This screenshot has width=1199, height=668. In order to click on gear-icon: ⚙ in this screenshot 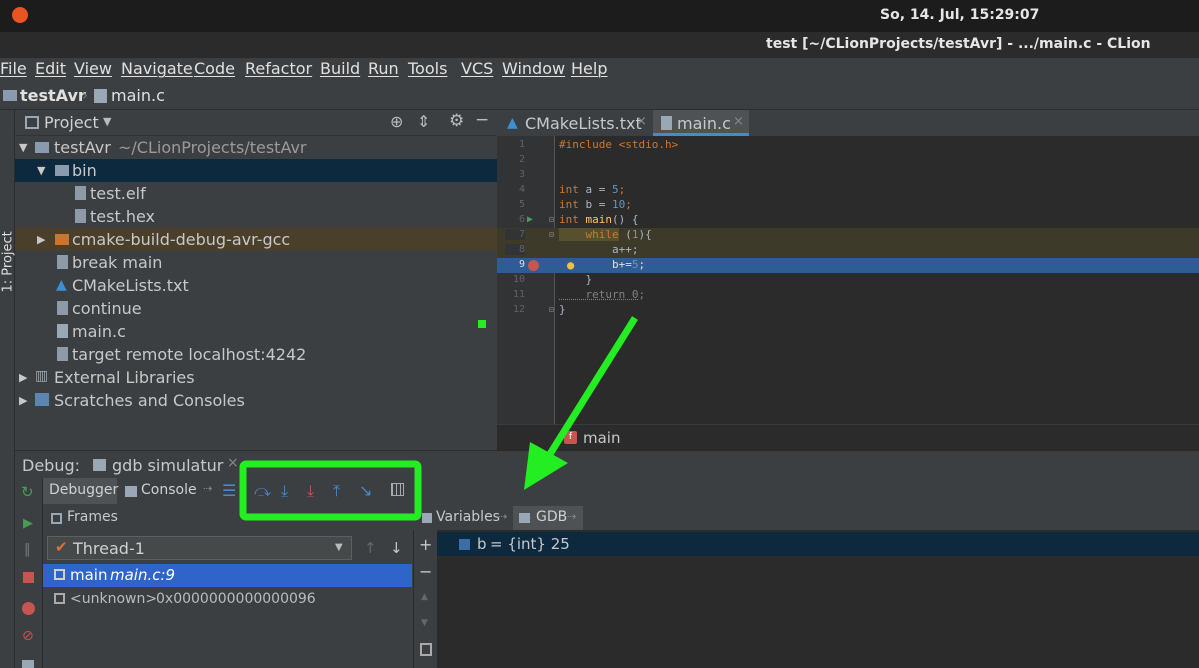, I will do `click(456, 121)`.